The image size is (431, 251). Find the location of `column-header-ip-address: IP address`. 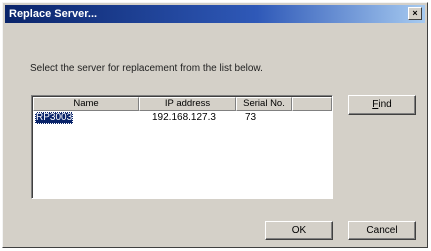

column-header-ip-address: IP address is located at coordinates (187, 104).